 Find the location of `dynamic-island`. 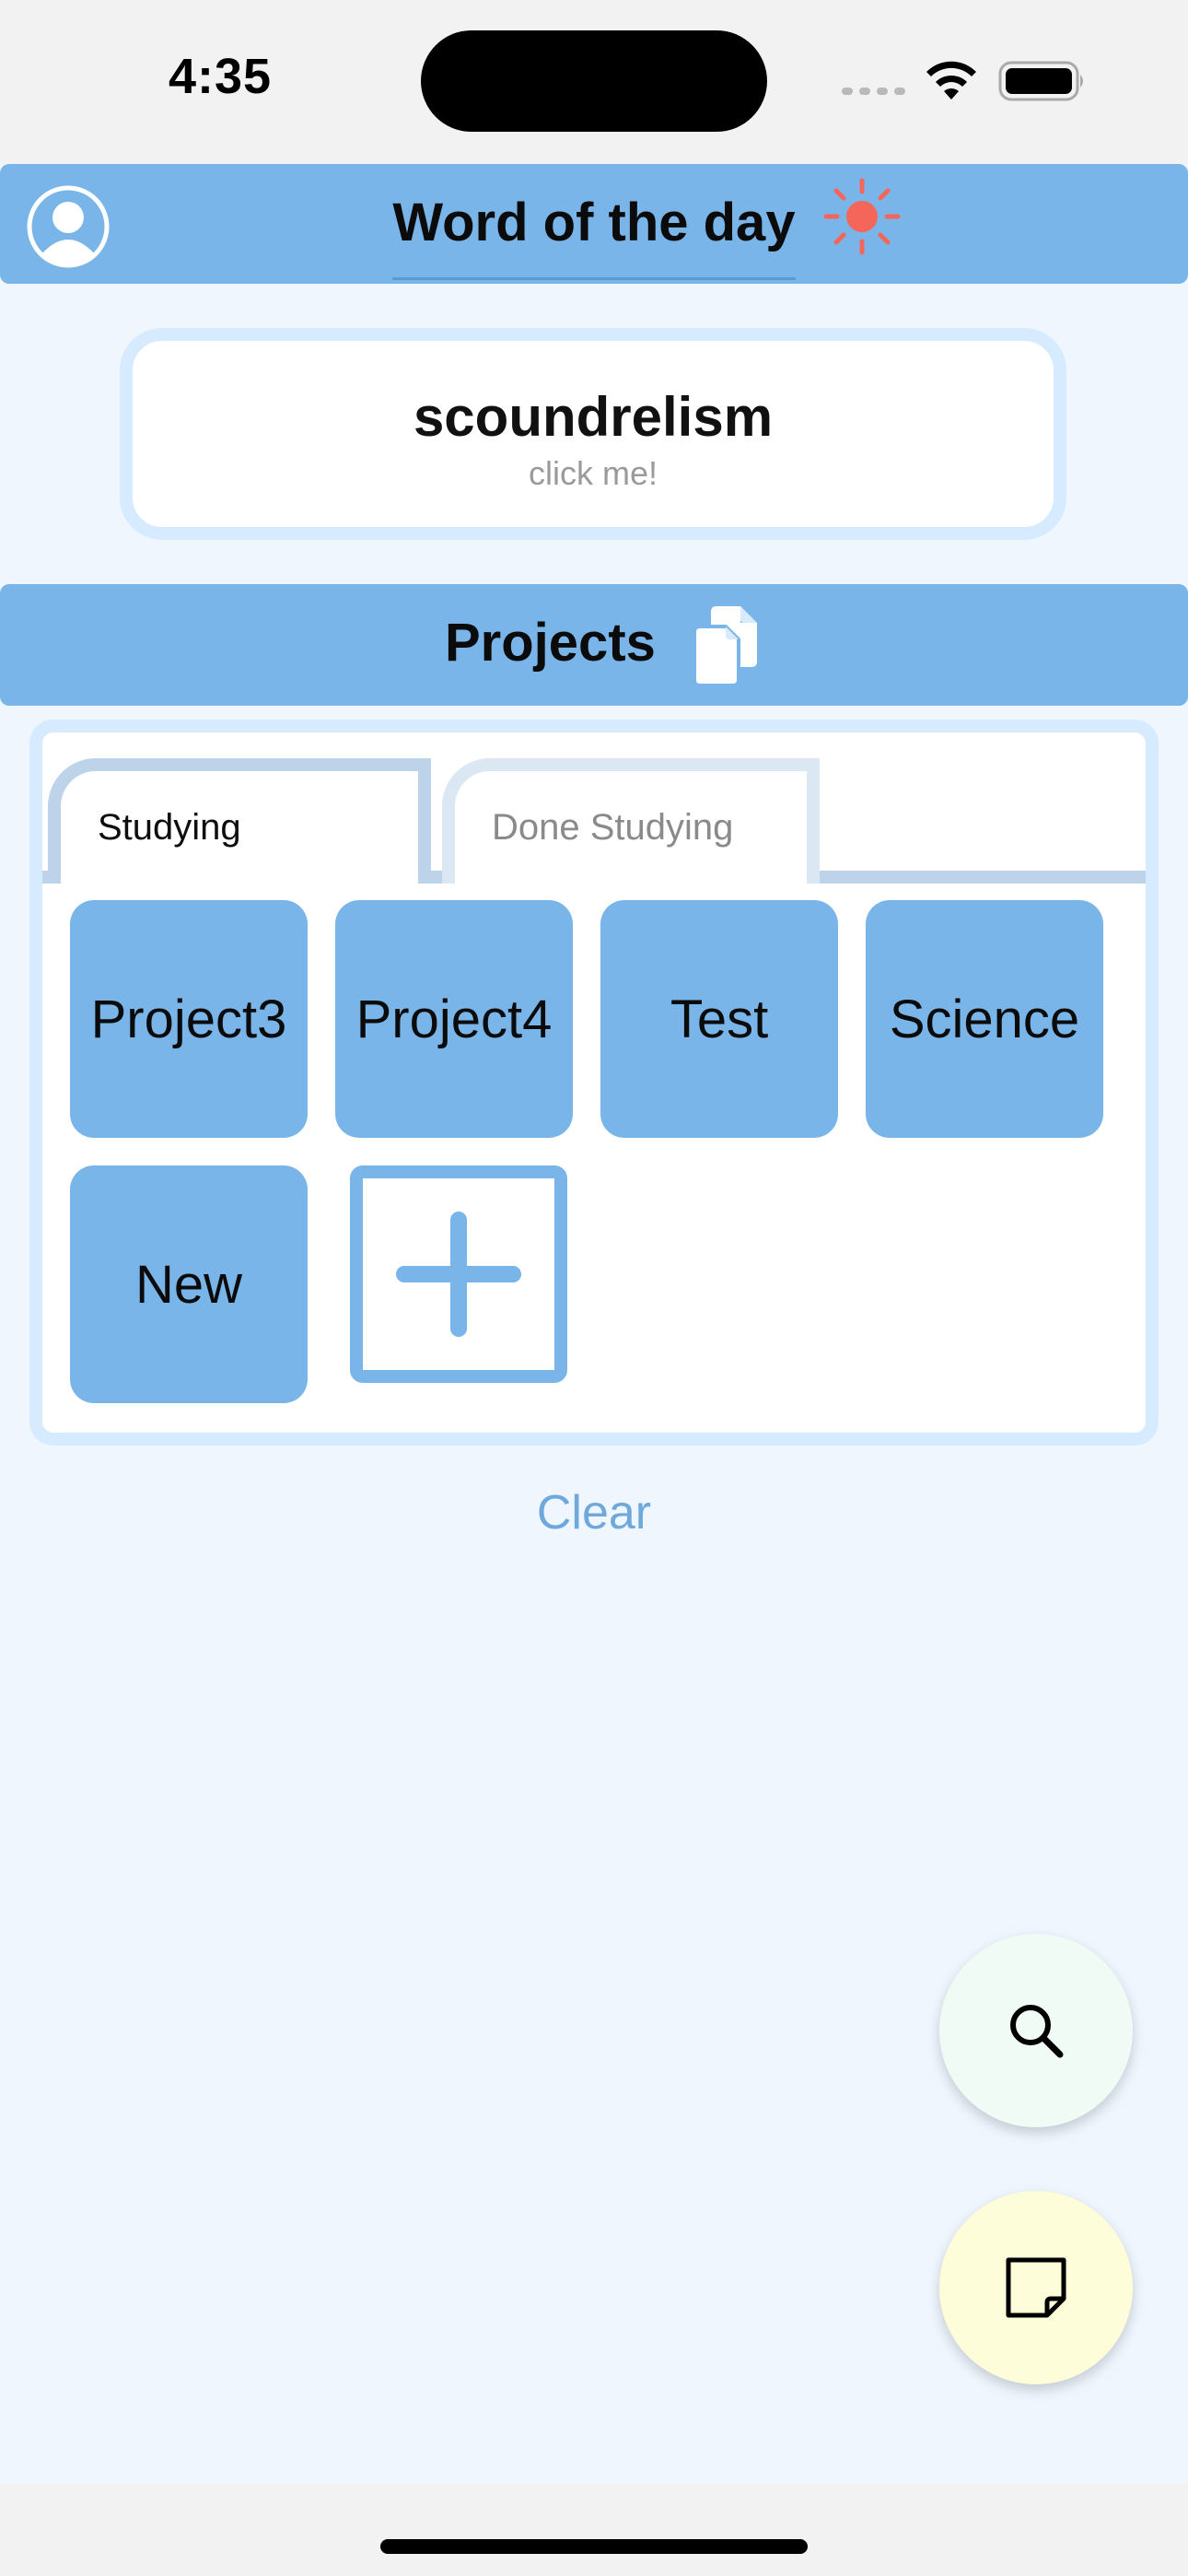

dynamic-island is located at coordinates (594, 81).